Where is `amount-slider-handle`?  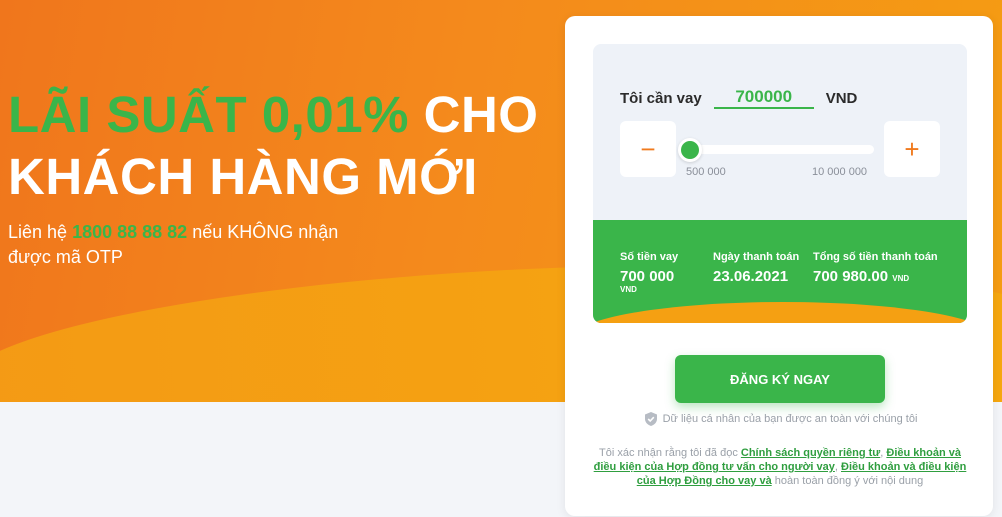
amount-slider-handle is located at coordinates (690, 150).